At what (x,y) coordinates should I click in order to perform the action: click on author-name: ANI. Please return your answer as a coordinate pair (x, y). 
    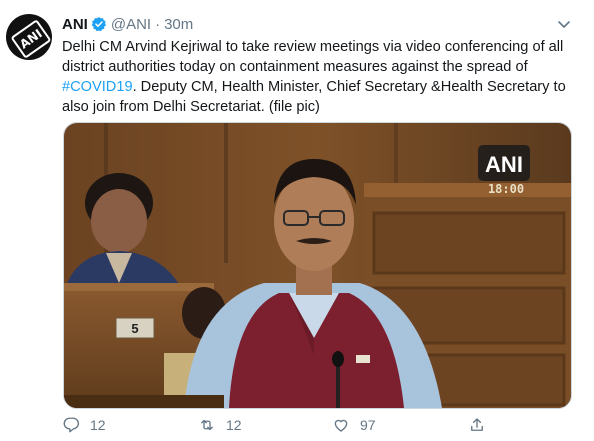
    Looking at the image, I should click on (75, 24).